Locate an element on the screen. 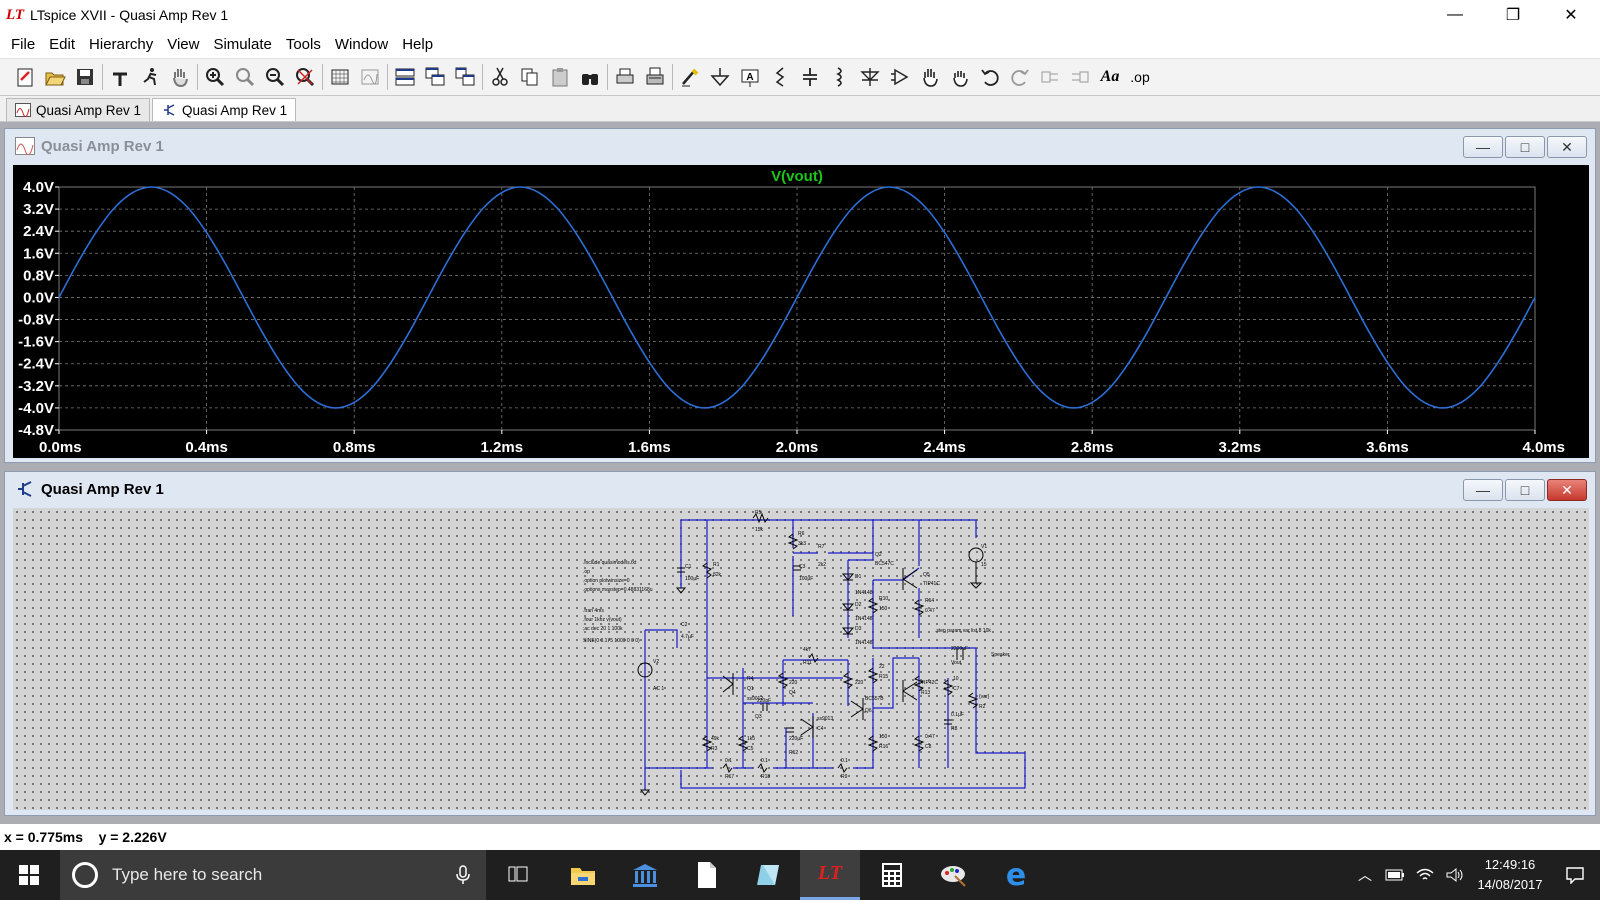 The height and width of the screenshot is (900, 1600). wire-icon is located at coordinates (690, 77).